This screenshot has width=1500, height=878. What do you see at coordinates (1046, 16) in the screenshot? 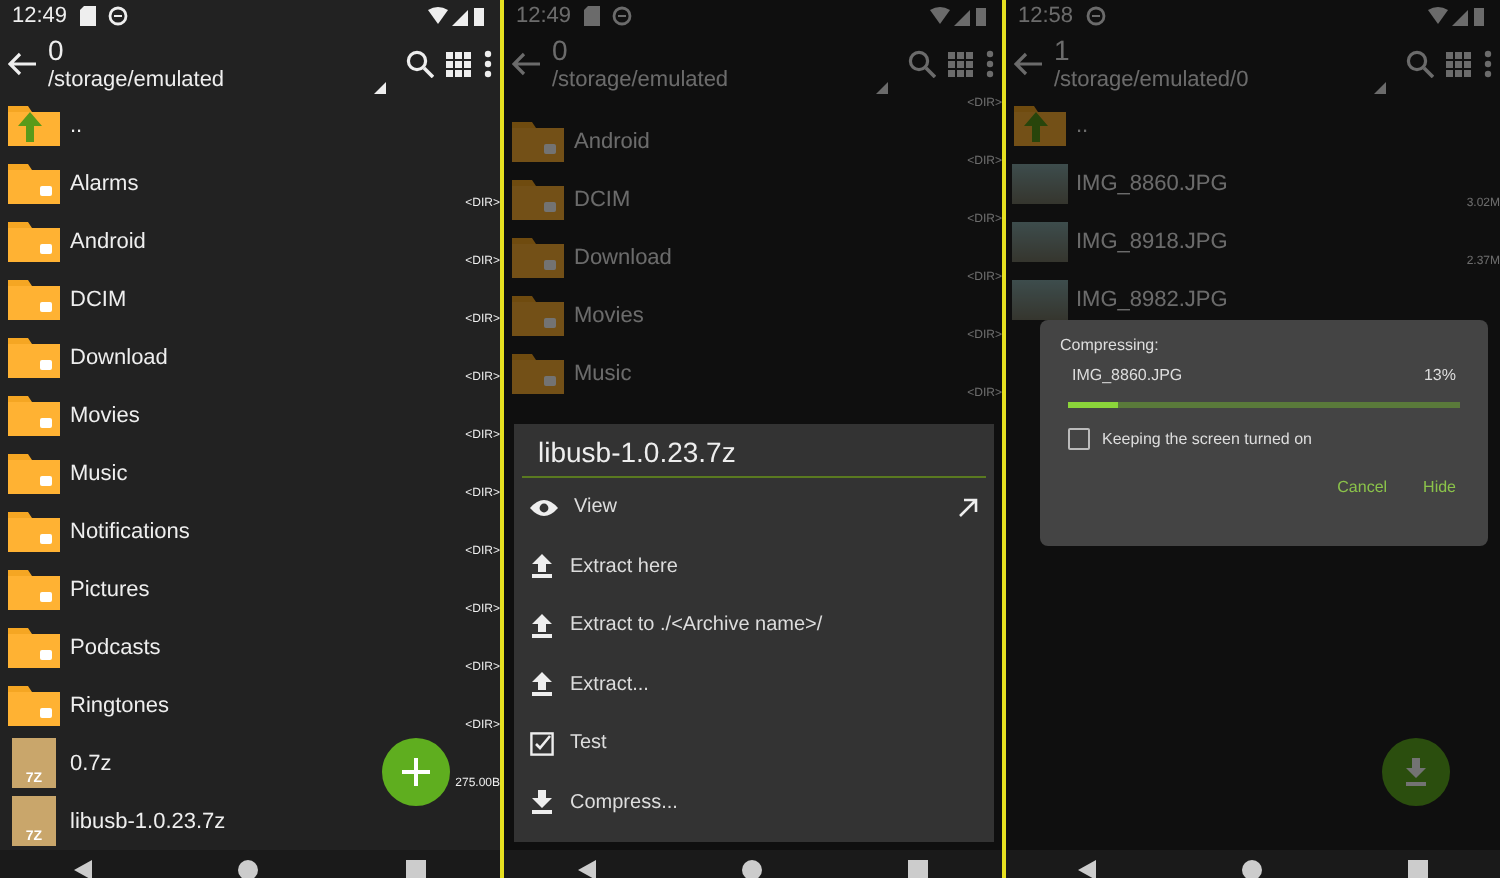
I see `status-time: 12:58` at bounding box center [1046, 16].